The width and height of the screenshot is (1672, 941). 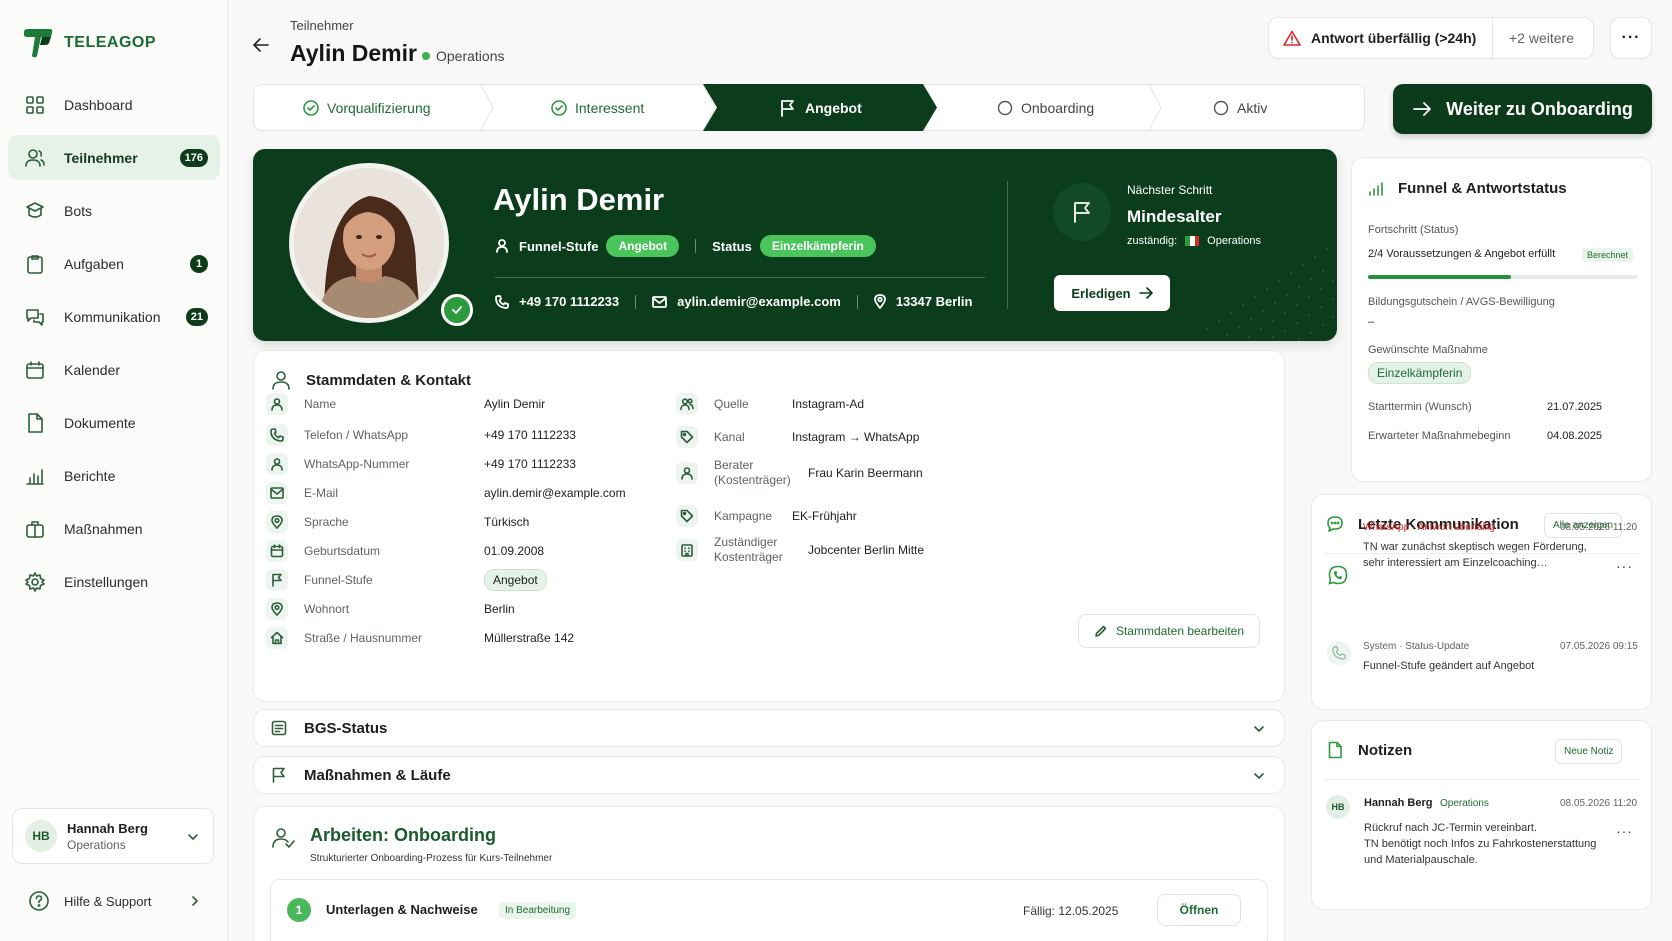 What do you see at coordinates (732, 246) in the screenshot?
I see `status-label: Status` at bounding box center [732, 246].